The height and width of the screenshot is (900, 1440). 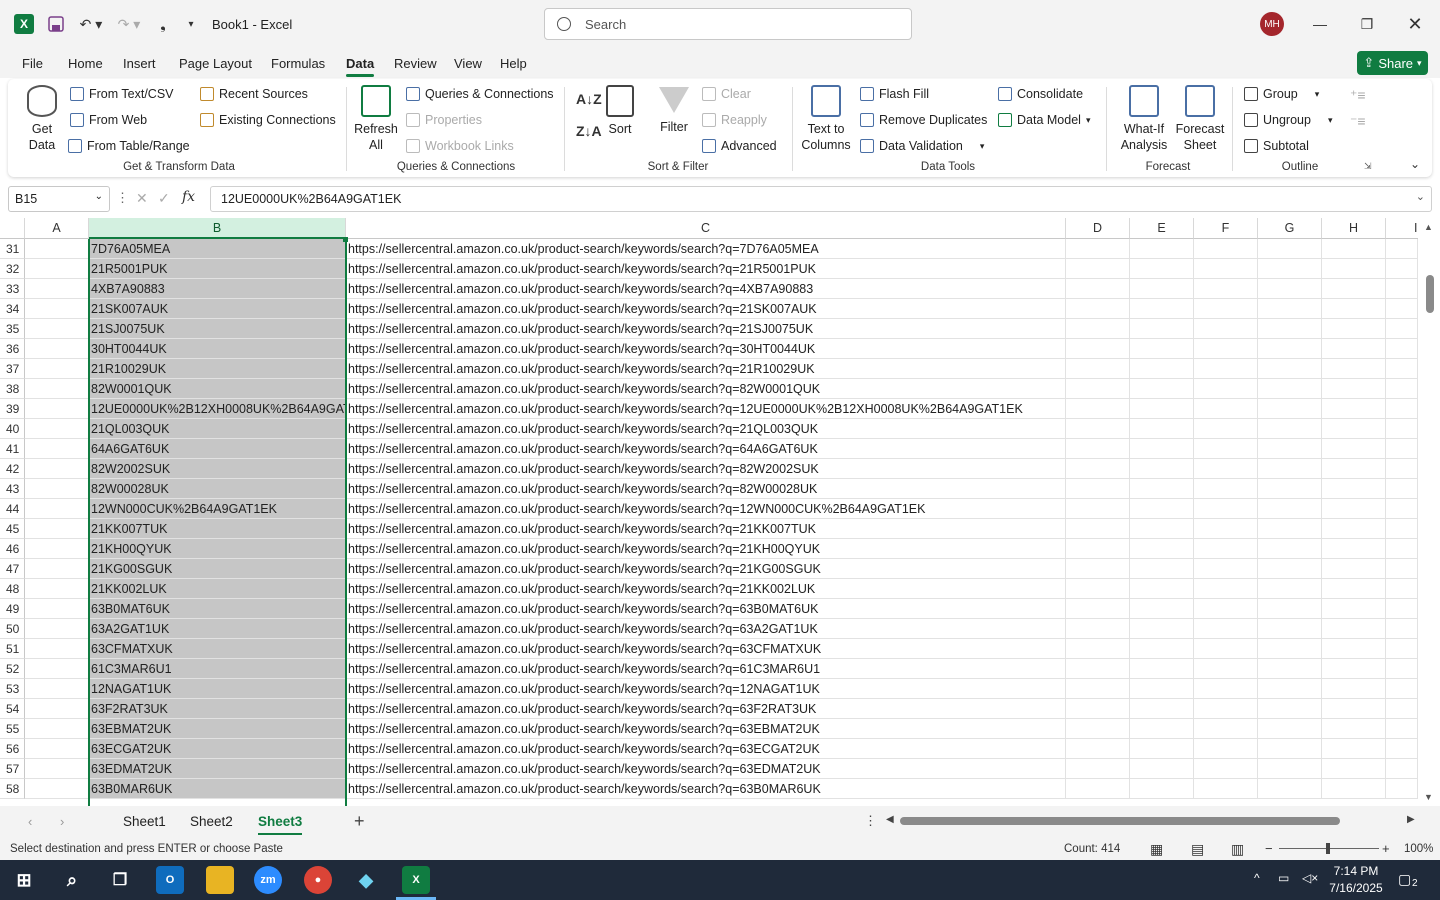 What do you see at coordinates (1415, 164) in the screenshot?
I see `collapse-ribbon-icon: ⌄` at bounding box center [1415, 164].